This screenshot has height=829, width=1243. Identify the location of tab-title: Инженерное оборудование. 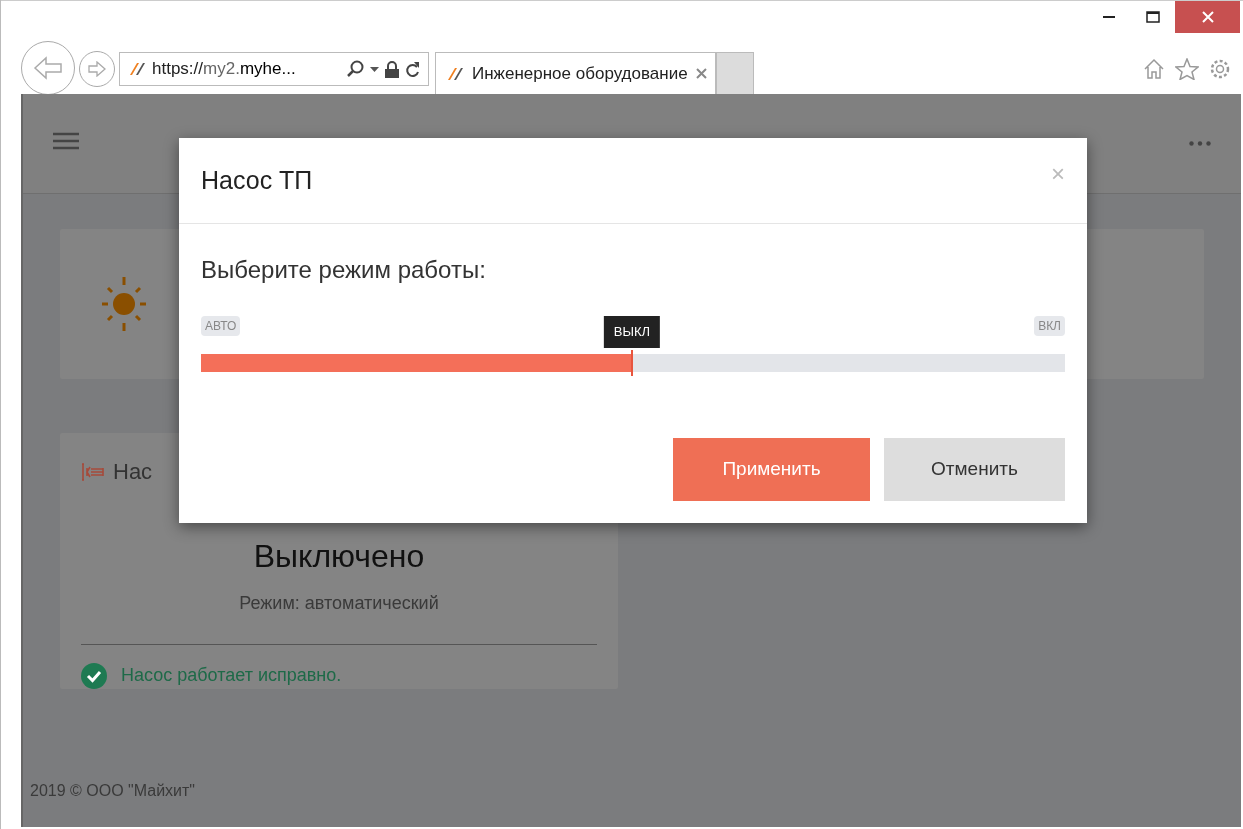
(580, 73).